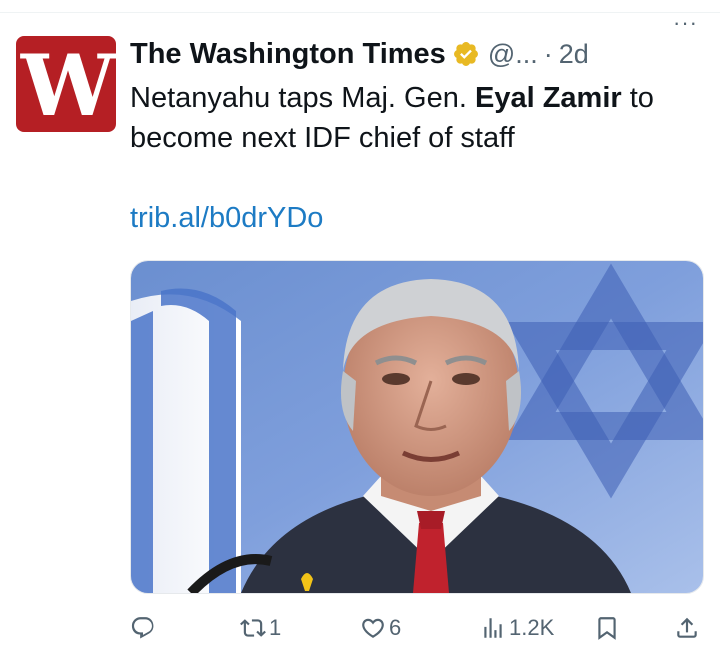 Image resolution: width=720 pixels, height=646 pixels. I want to click on retweet-icon, so click(253, 628).